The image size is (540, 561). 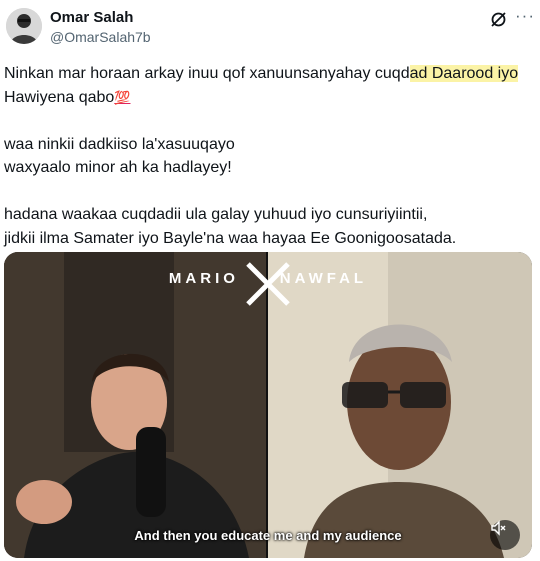 What do you see at coordinates (118, 167) in the screenshot?
I see `tweet-line-4: waxyaalo minor ah ka hadlayey!` at bounding box center [118, 167].